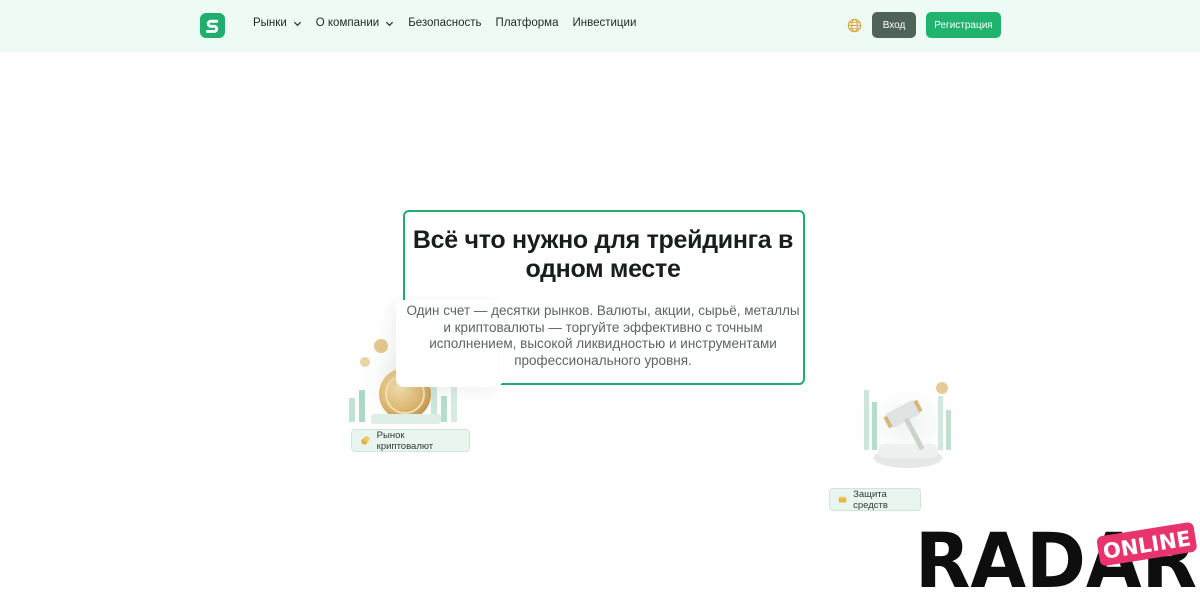  I want to click on nav-about-label: О компании, so click(347, 23).